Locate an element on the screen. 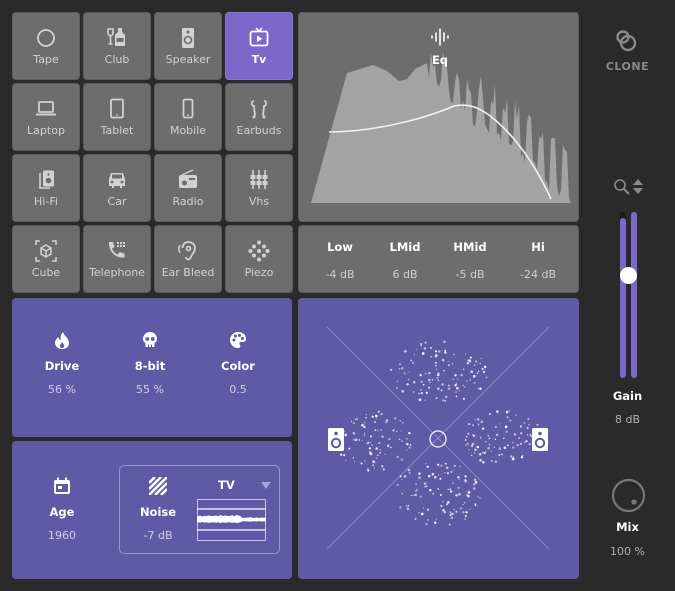 Image resolution: width=675 pixels, height=591 pixels. drive-control: Drive 56 % is located at coordinates (62, 363).